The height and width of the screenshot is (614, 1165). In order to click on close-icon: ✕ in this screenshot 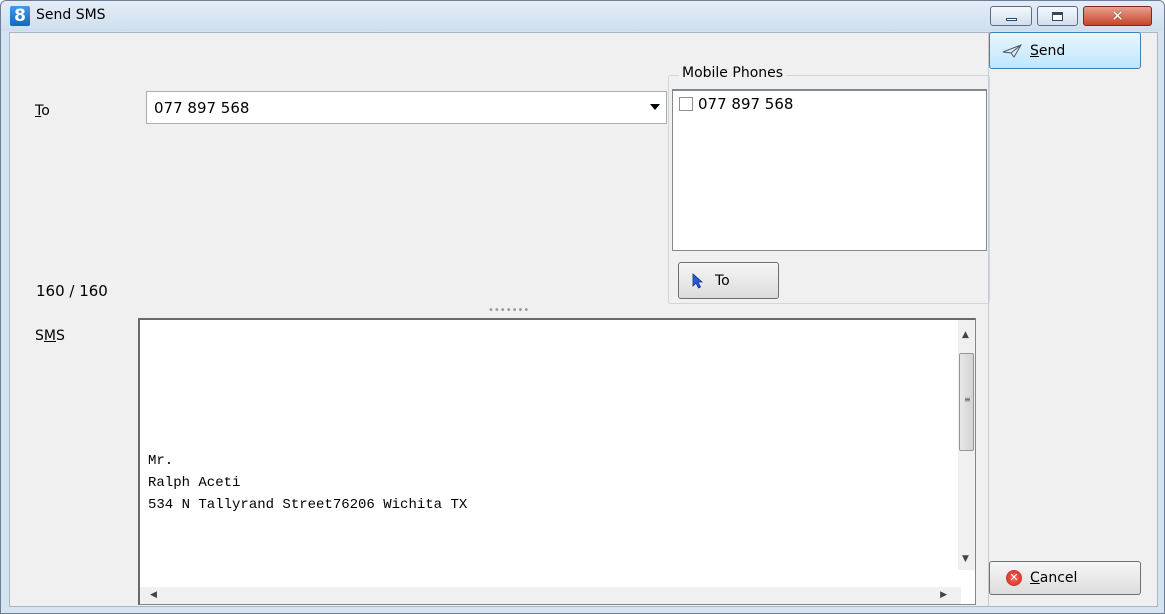, I will do `click(1117, 16)`.